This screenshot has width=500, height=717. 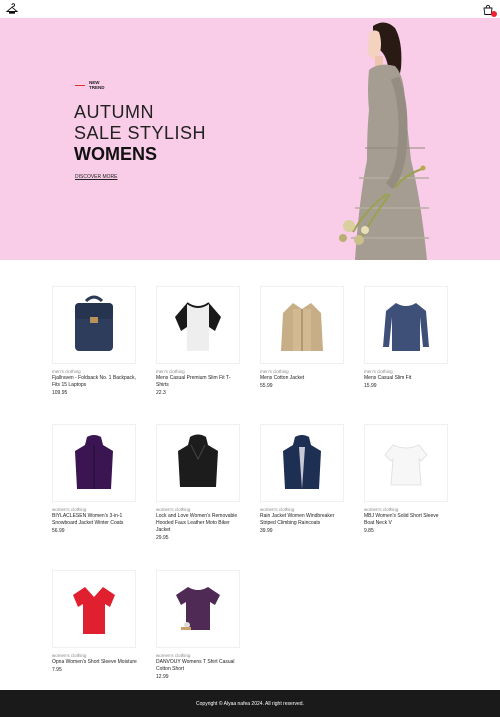 What do you see at coordinates (494, 14) in the screenshot?
I see `cart-count-badge` at bounding box center [494, 14].